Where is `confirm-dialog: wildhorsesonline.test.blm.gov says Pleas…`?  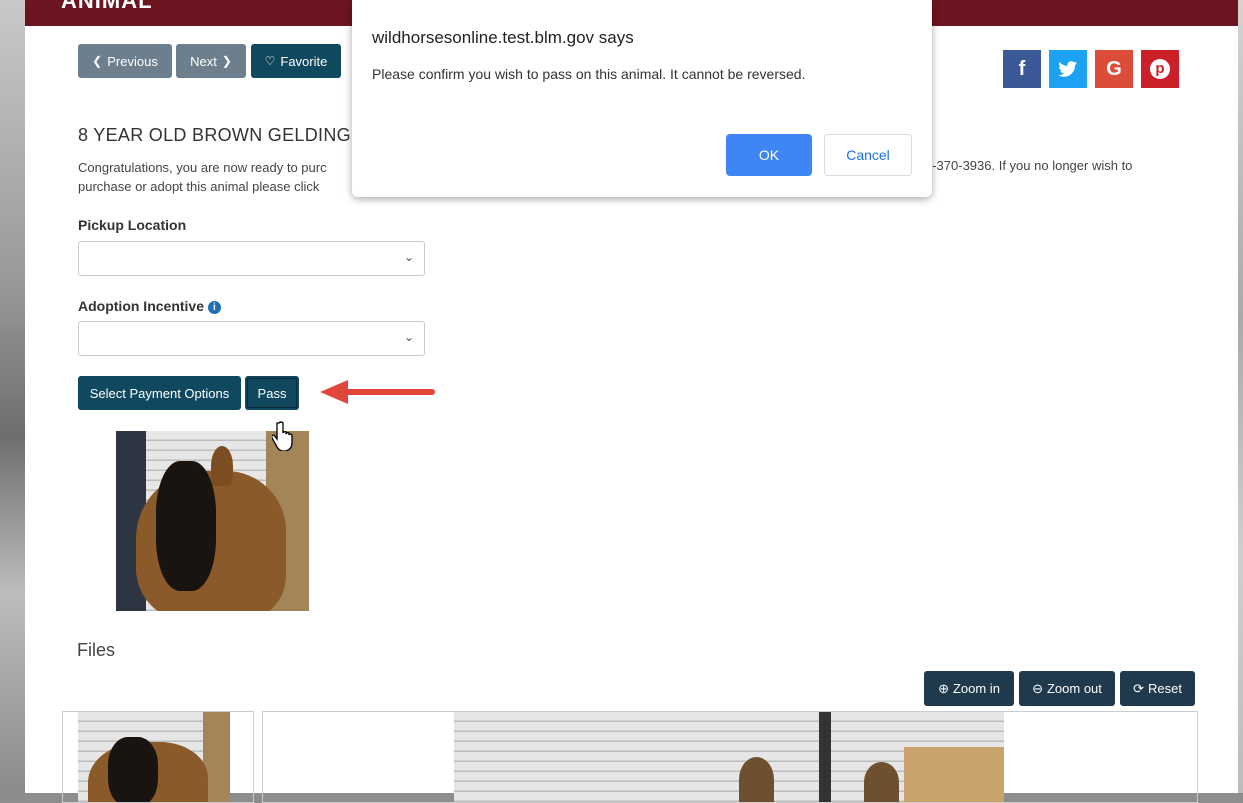
confirm-dialog: wildhorsesonline.test.blm.gov says Pleas… is located at coordinates (642, 98).